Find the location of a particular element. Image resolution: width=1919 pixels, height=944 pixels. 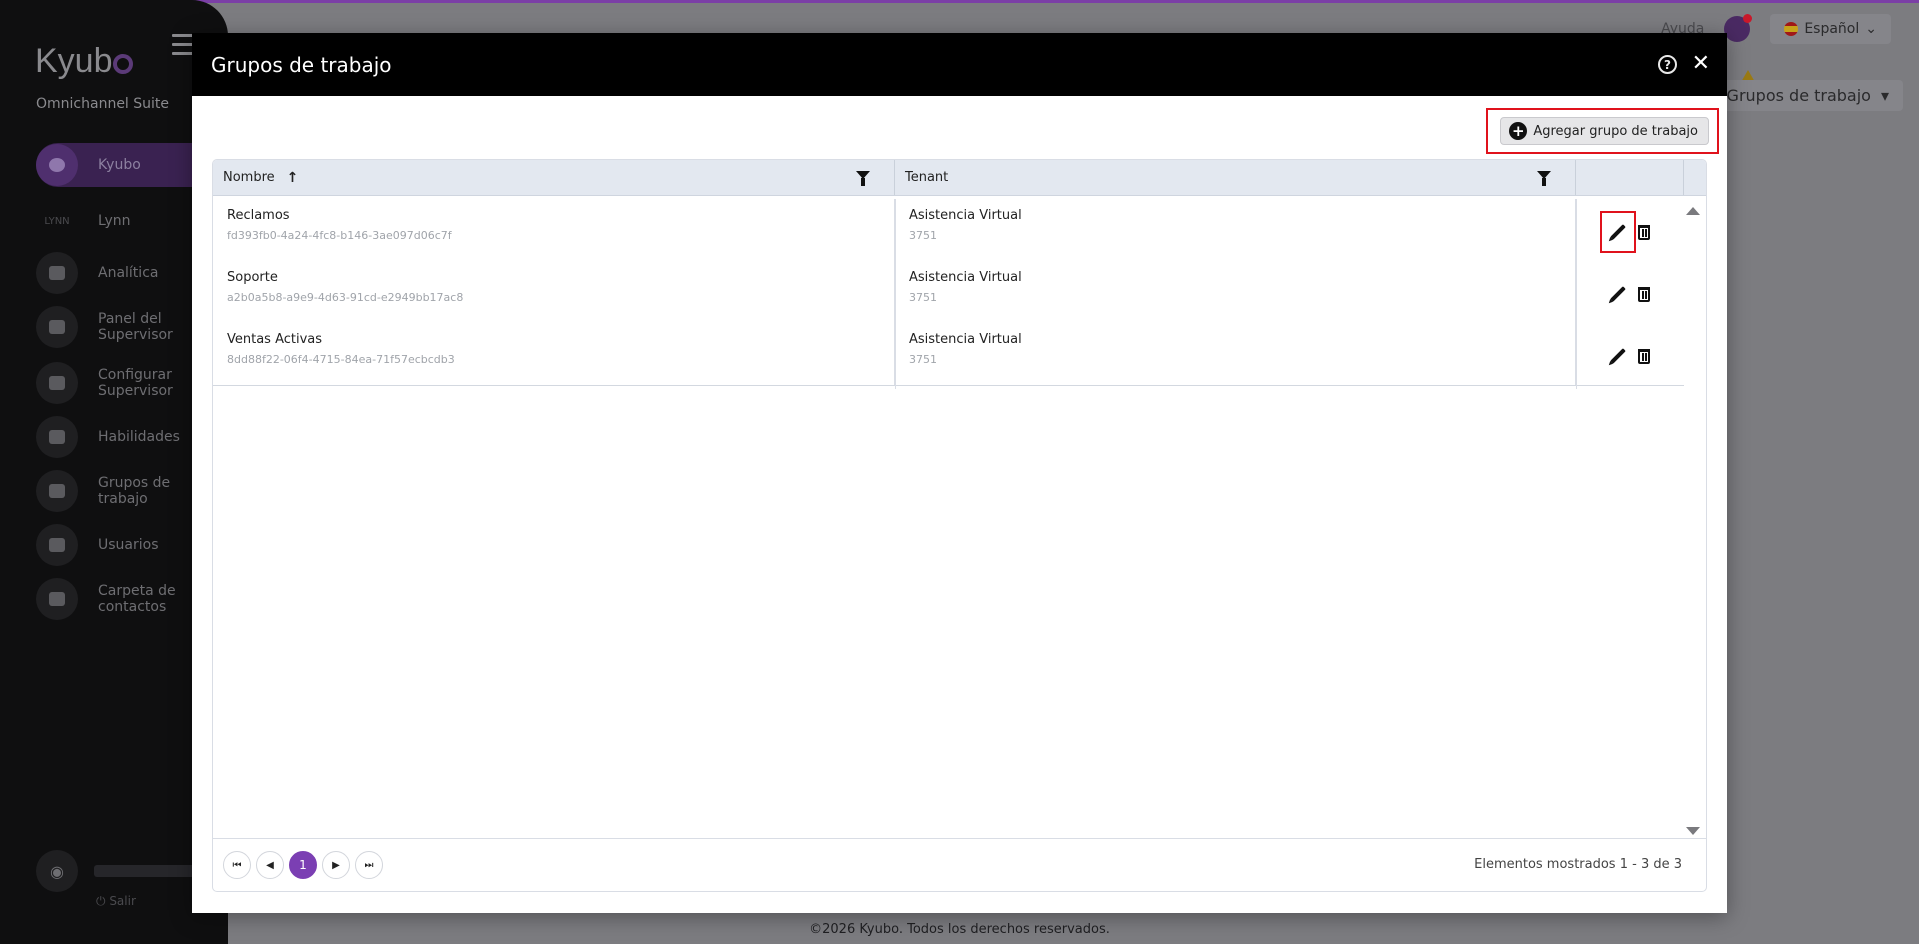

workgroup-name: Reclamos is located at coordinates (258, 215).